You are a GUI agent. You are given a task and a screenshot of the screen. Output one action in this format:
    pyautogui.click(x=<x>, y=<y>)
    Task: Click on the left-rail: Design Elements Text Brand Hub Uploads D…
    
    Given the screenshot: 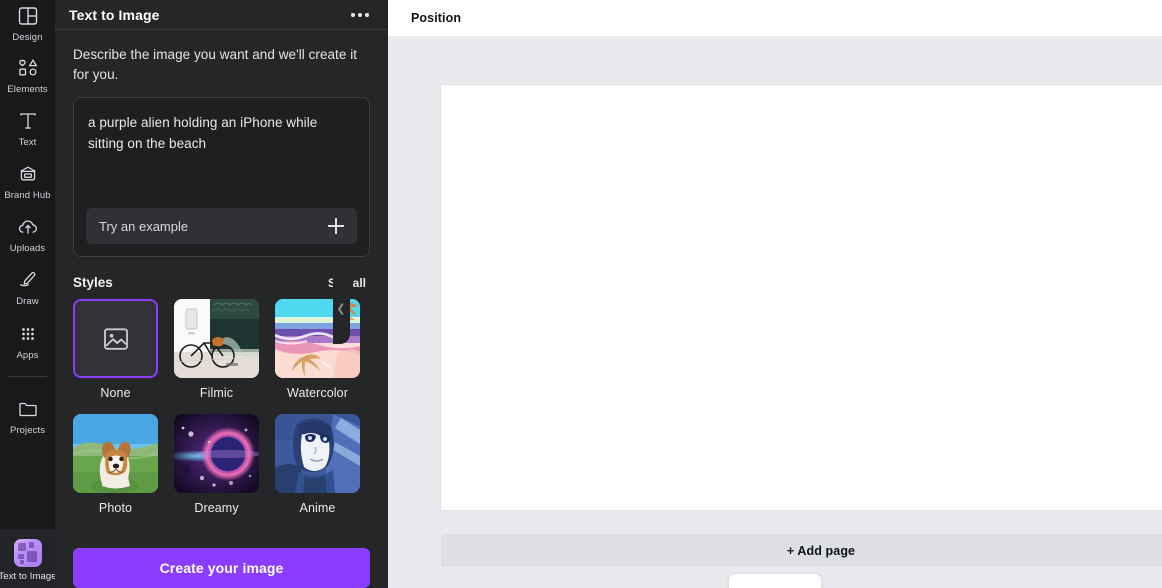 What is the action you would take?
    pyautogui.click(x=27, y=294)
    